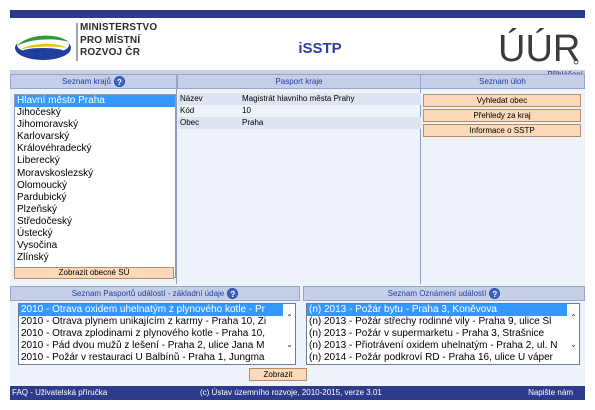 This screenshot has height=410, width=595. What do you see at coordinates (86, 81) in the screenshot?
I see `regions-panel-title: Seznam krajů` at bounding box center [86, 81].